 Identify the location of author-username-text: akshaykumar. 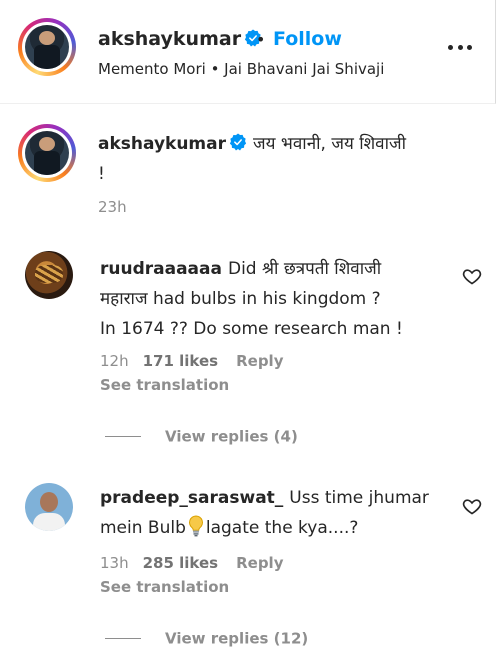
(169, 39).